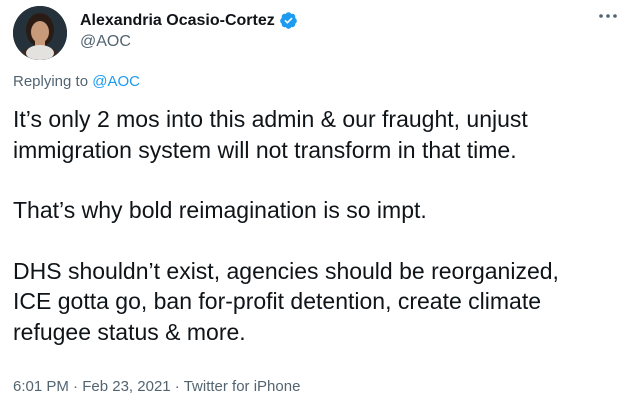 This screenshot has height=404, width=634. What do you see at coordinates (53, 81) in the screenshot?
I see `replying-to-prefix: Replying to` at bounding box center [53, 81].